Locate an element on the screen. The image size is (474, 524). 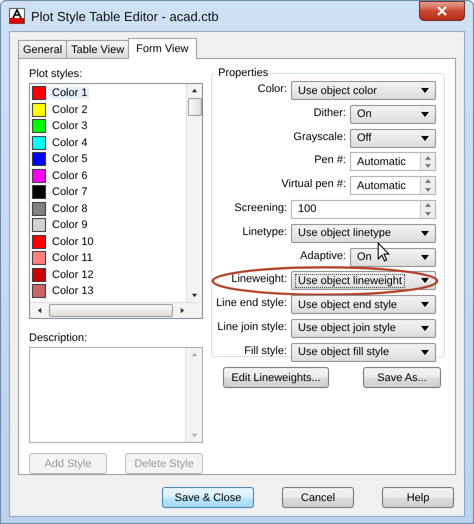
description-label: Description: is located at coordinates (58, 338).